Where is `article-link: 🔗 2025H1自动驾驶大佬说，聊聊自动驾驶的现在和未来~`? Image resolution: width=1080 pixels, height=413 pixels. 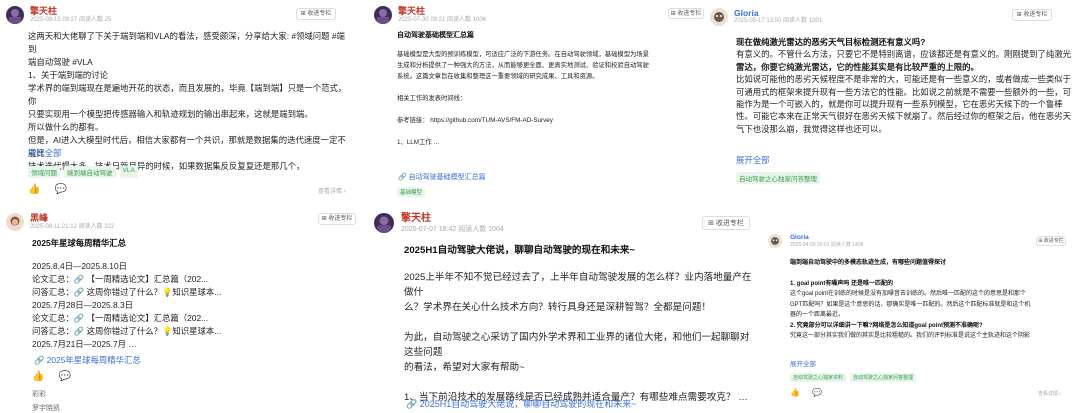 article-link: 🔗 2025H1自动驾驶大佬说，聊聊自动驾驶的现在和未来~ is located at coordinates (521, 403).